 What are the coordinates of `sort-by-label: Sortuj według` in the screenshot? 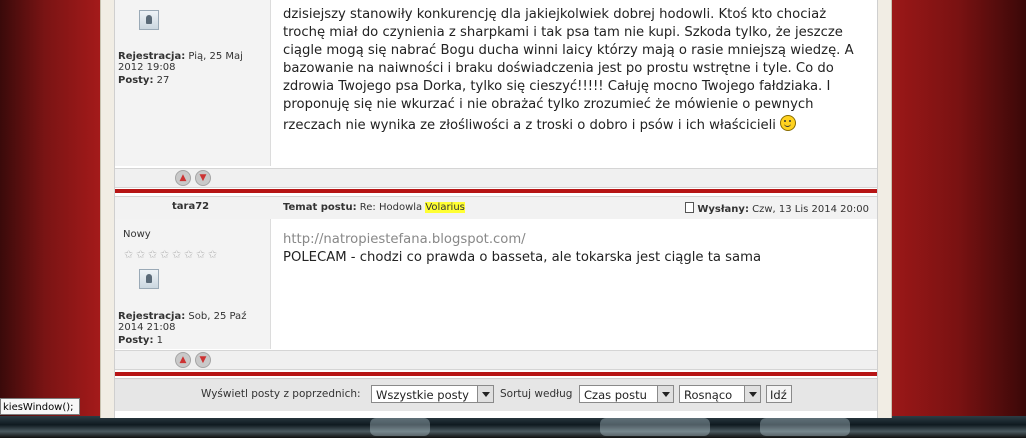 It's located at (536, 394).